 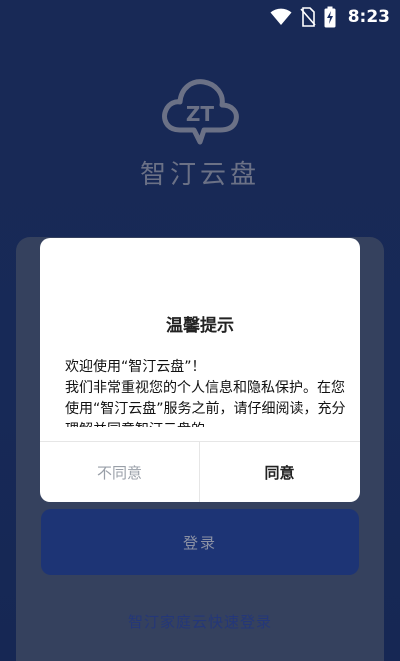 What do you see at coordinates (279, 472) in the screenshot?
I see `agree-button: 同意` at bounding box center [279, 472].